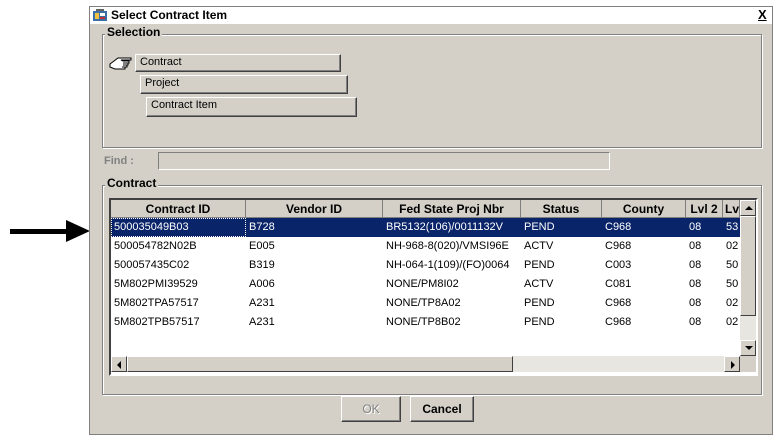  Describe the element at coordinates (447, 246) in the screenshot. I see `cell-fed-state-proj-nbr: NH-968-8(020)/VMSI96E` at that location.